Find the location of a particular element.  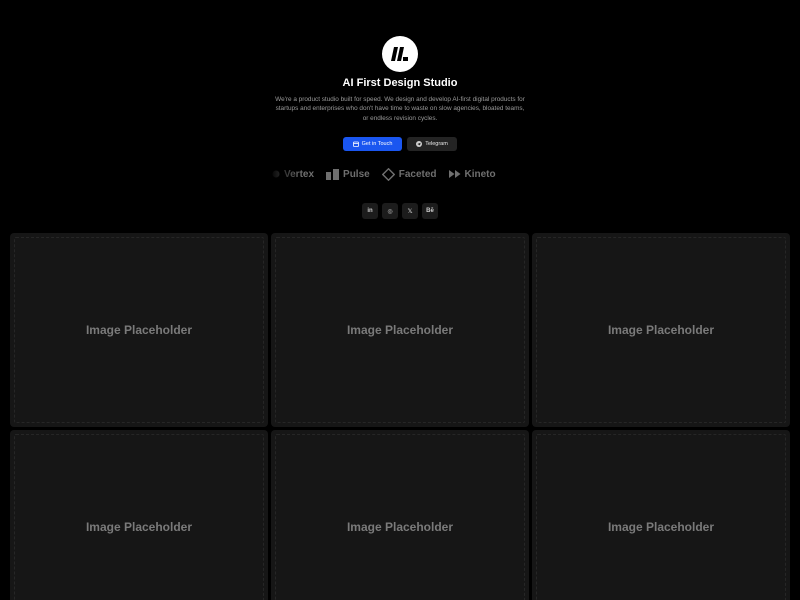

brand-name: Faceted is located at coordinates (417, 174).